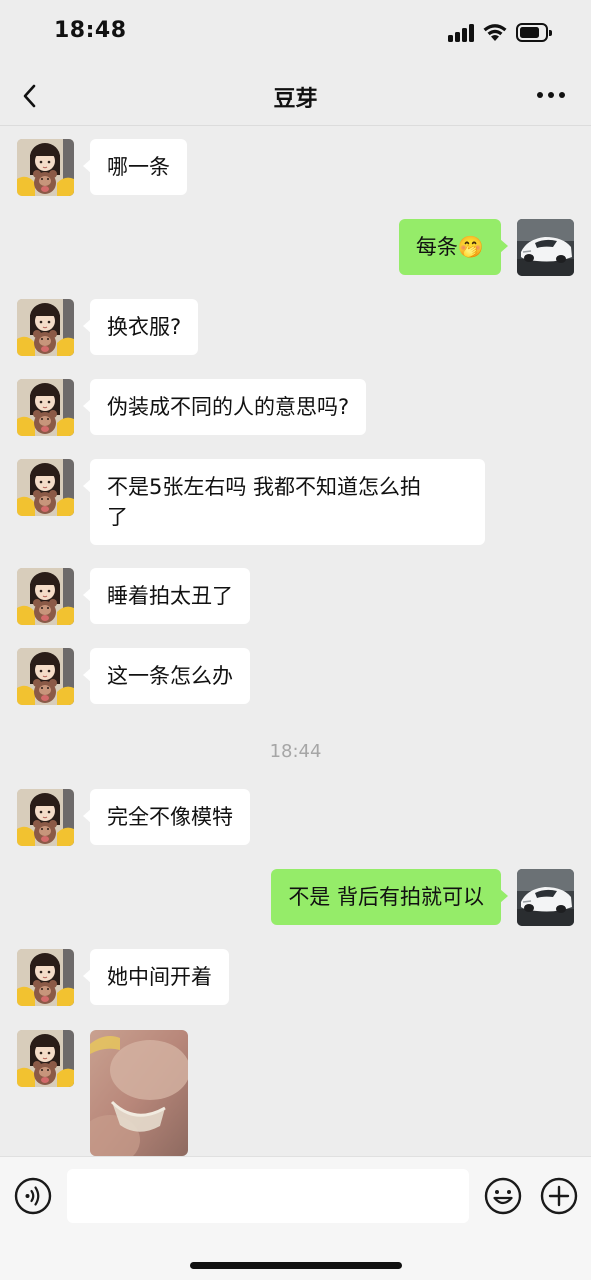 This screenshot has width=591, height=1280. What do you see at coordinates (135, 167) in the screenshot?
I see `incoming-message-bubble: 哪一条` at bounding box center [135, 167].